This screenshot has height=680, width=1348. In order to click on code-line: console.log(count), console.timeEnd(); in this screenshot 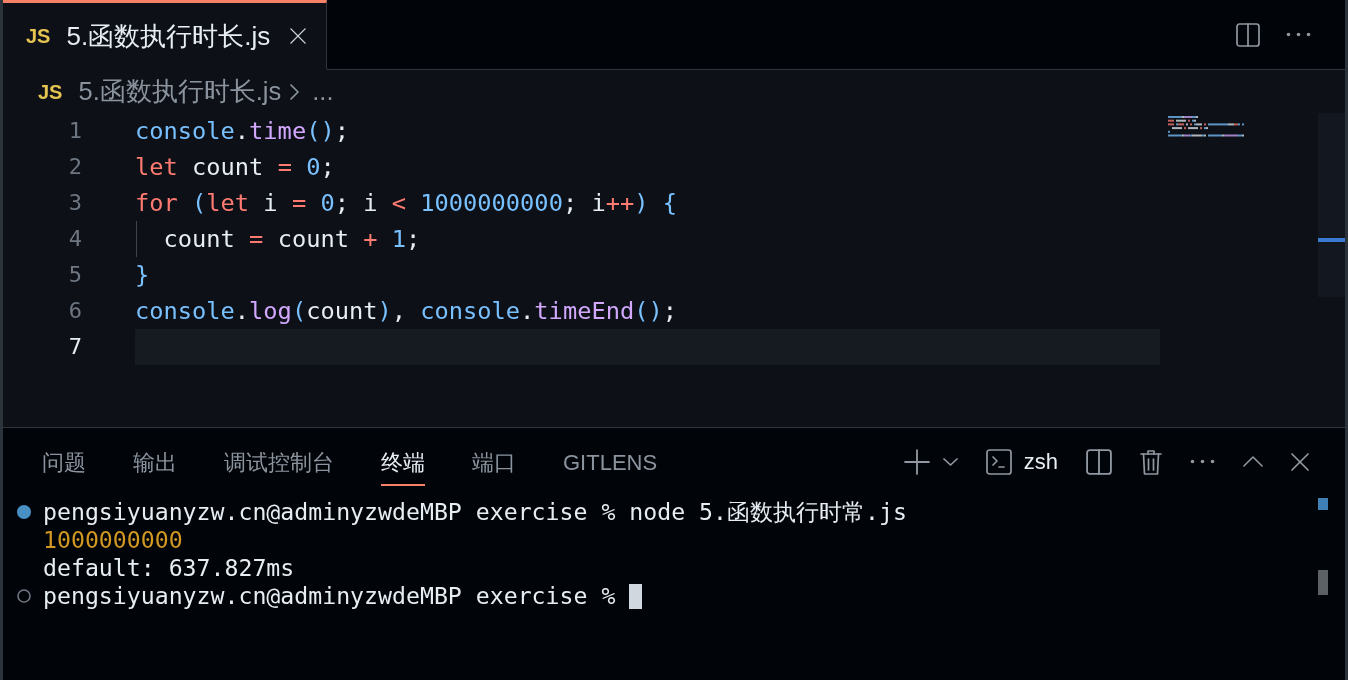, I will do `click(406, 311)`.